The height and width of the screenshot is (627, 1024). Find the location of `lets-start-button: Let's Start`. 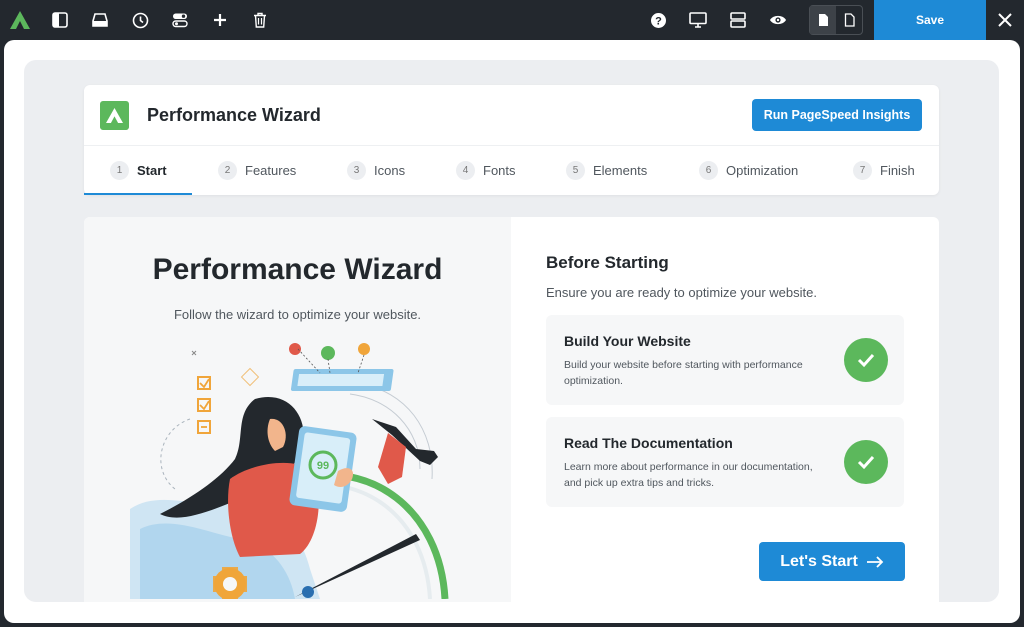

lets-start-button: Let's Start is located at coordinates (832, 561).